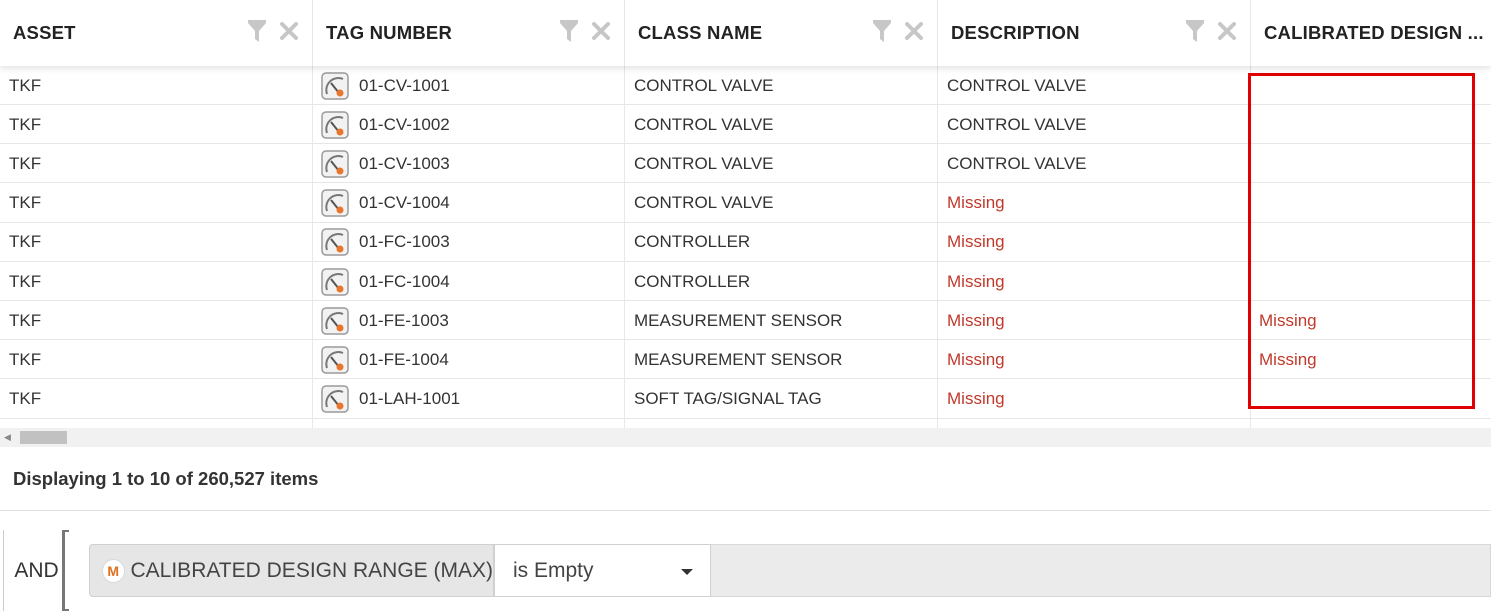 This screenshot has height=616, width=1491. What do you see at coordinates (781, 33) in the screenshot?
I see `column-header-class-name: CLASS NAME` at bounding box center [781, 33].